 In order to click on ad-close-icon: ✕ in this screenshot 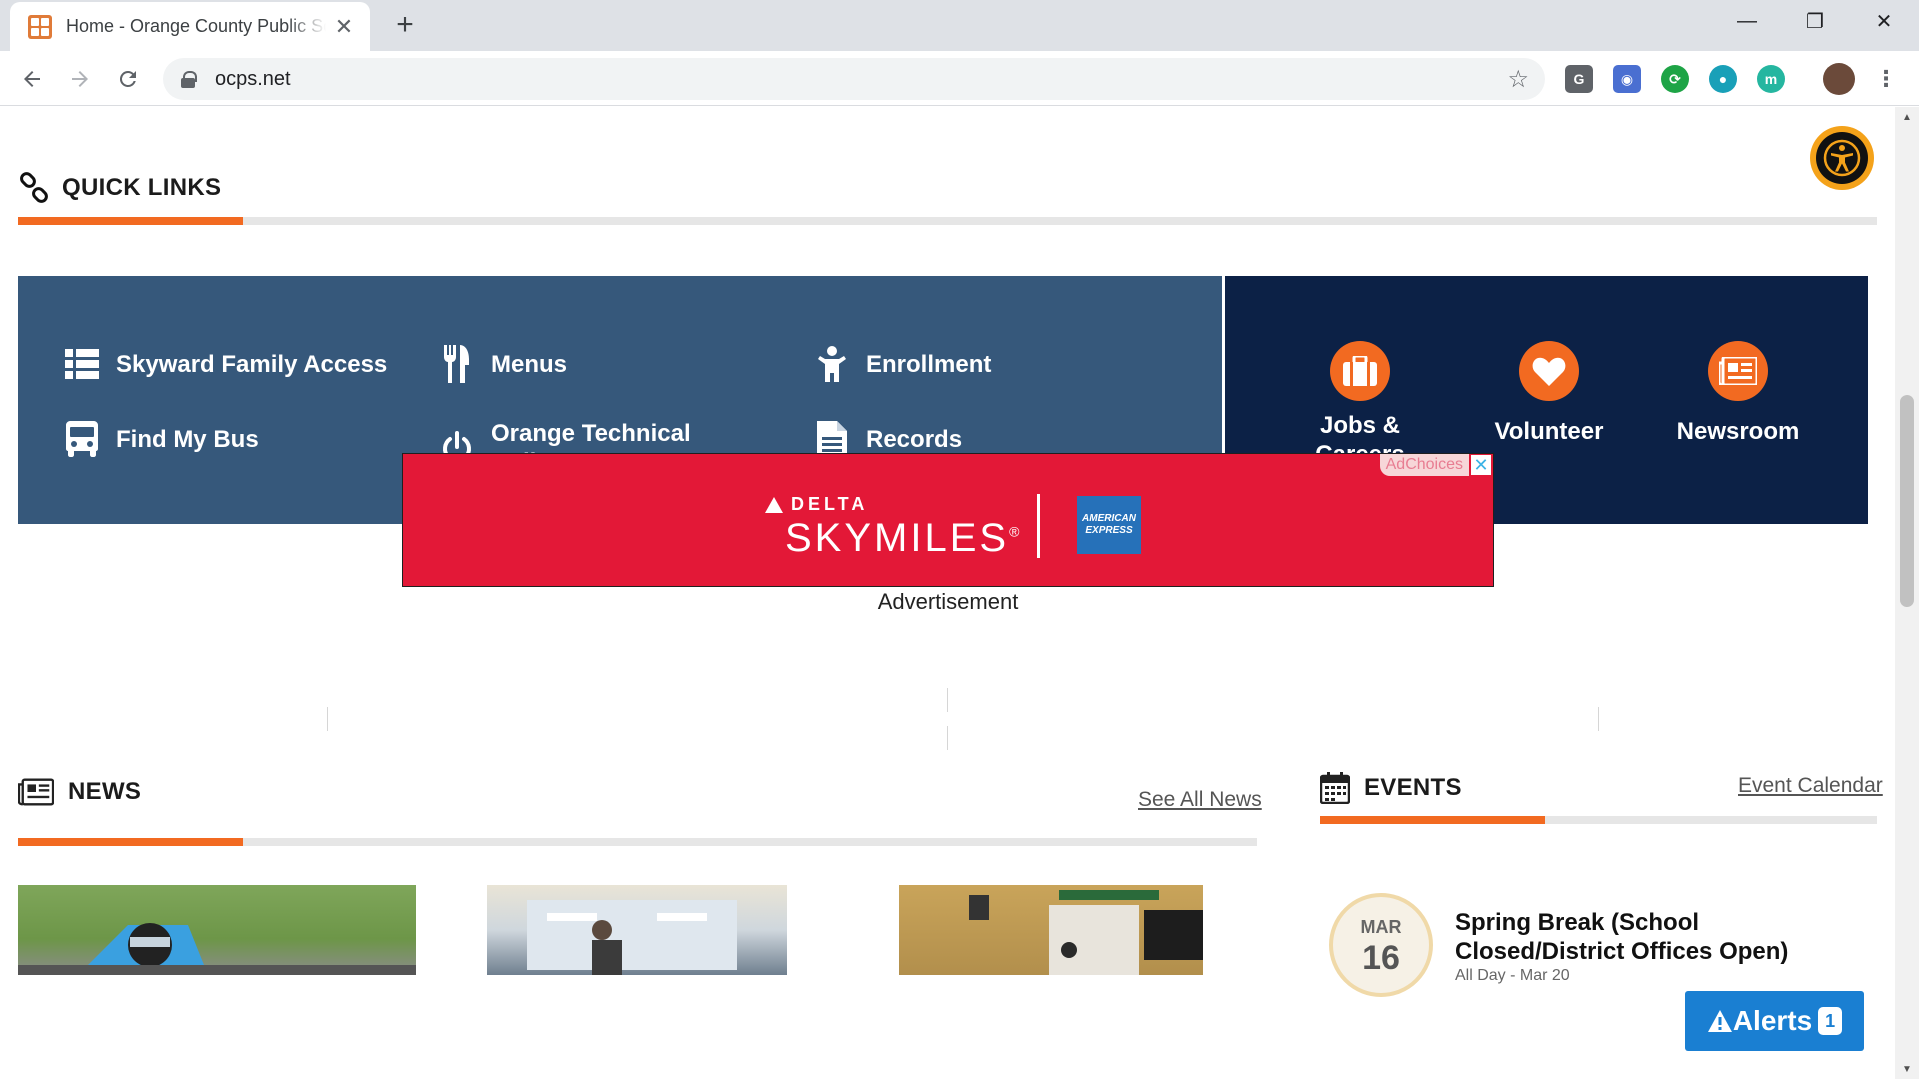, I will do `click(1481, 465)`.